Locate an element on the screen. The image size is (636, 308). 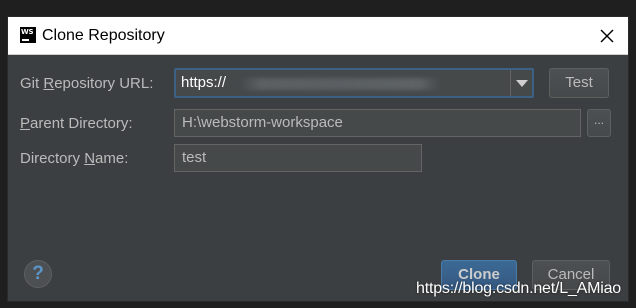
redacted-url-blur is located at coordinates (340, 84).